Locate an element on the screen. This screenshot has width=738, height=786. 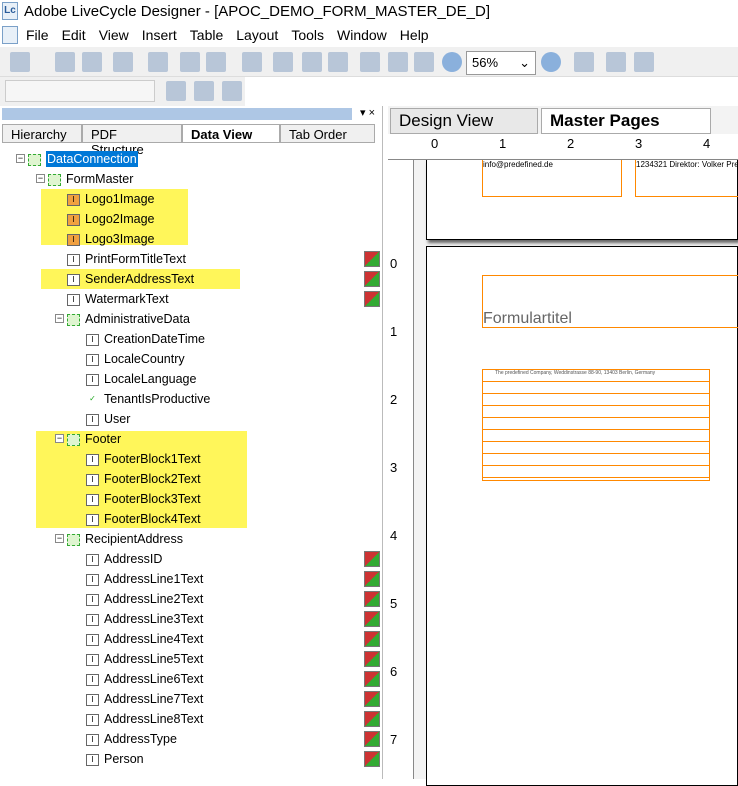
tree-item: I Logo2Image is located at coordinates (111, 219).